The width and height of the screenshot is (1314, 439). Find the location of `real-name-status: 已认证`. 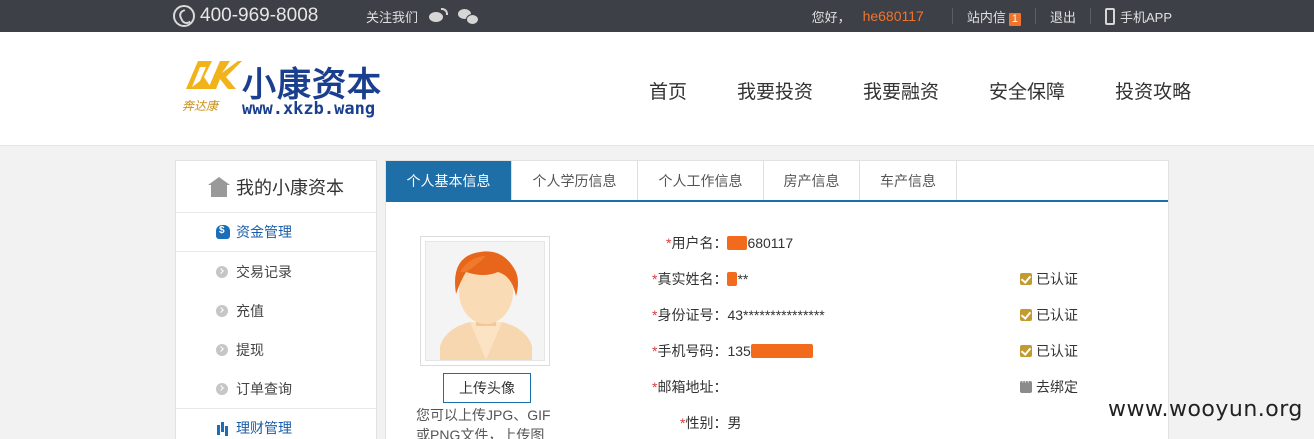

real-name-status: 已认证 is located at coordinates (1049, 279).